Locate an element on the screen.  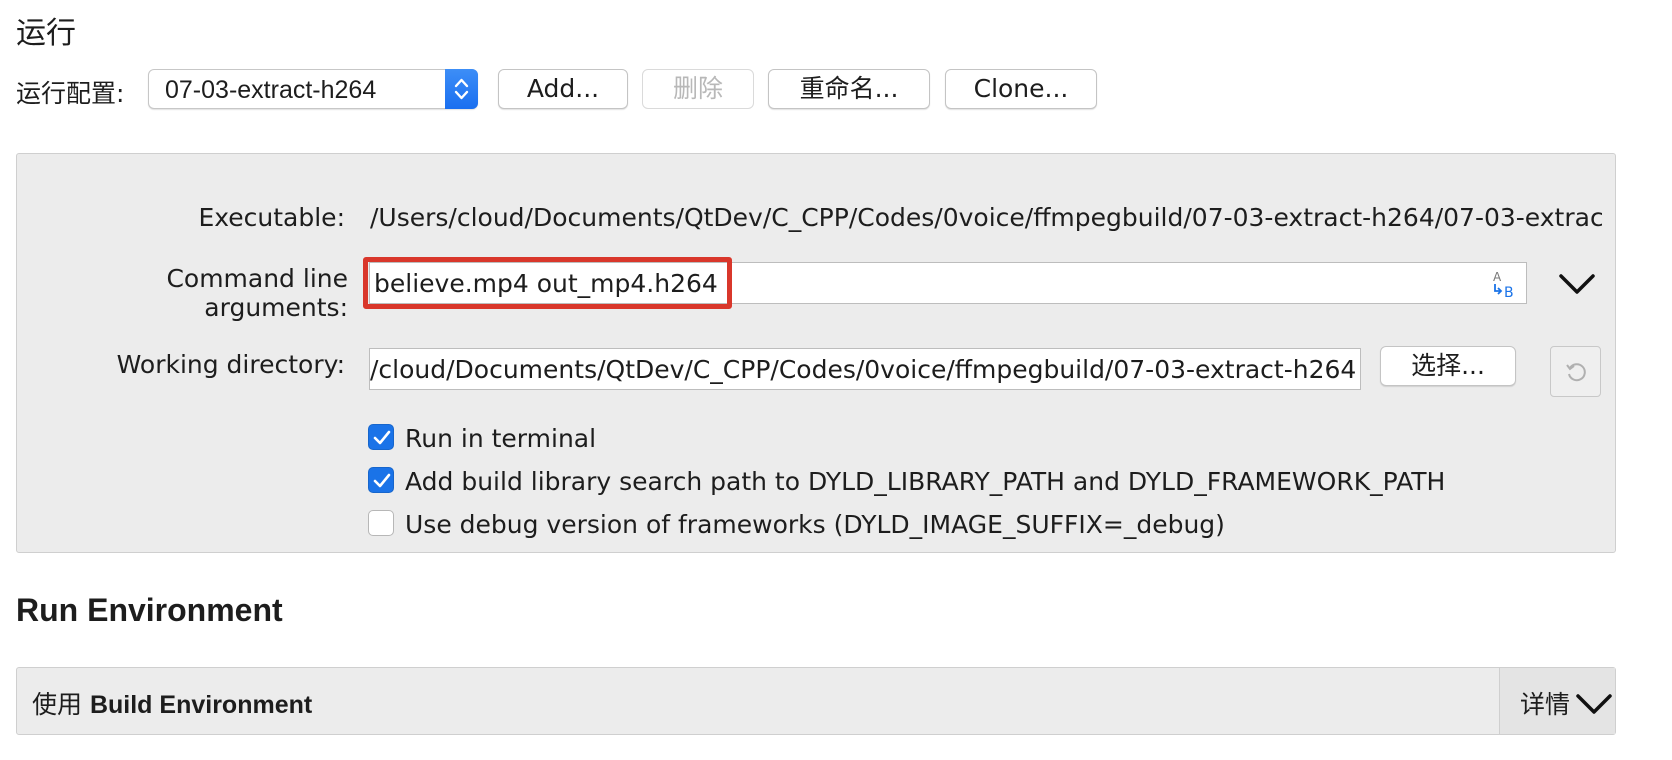
run-config-selected: 07-03-extract-h264 is located at coordinates (271, 90).